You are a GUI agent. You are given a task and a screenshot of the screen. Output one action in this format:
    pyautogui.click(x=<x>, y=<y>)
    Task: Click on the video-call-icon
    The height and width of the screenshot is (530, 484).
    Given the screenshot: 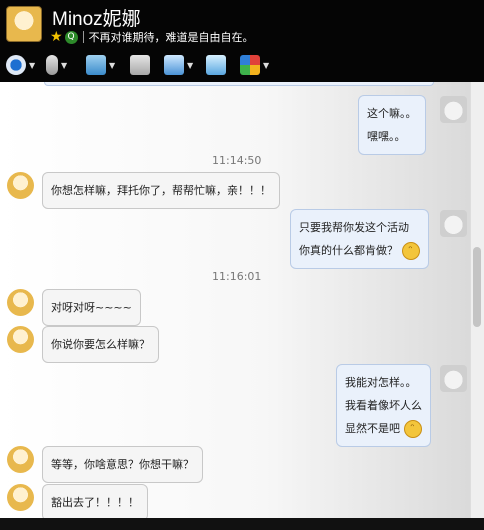 What is the action you would take?
    pyautogui.click(x=16, y=65)
    